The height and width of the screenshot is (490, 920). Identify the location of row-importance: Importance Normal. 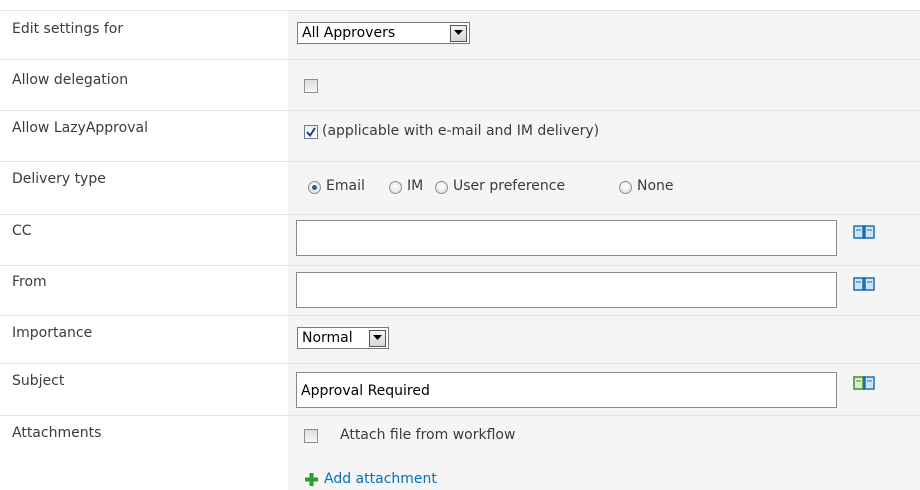
(460, 339).